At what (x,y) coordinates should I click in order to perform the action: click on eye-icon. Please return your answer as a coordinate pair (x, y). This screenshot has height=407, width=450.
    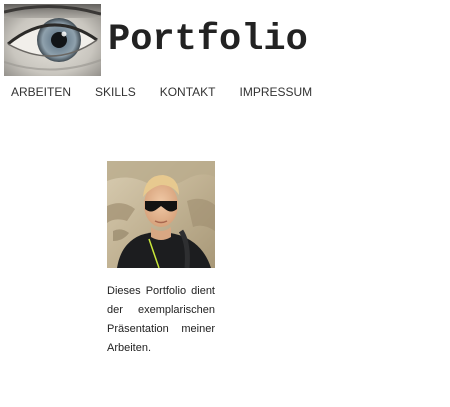
    Looking at the image, I should click on (52, 40).